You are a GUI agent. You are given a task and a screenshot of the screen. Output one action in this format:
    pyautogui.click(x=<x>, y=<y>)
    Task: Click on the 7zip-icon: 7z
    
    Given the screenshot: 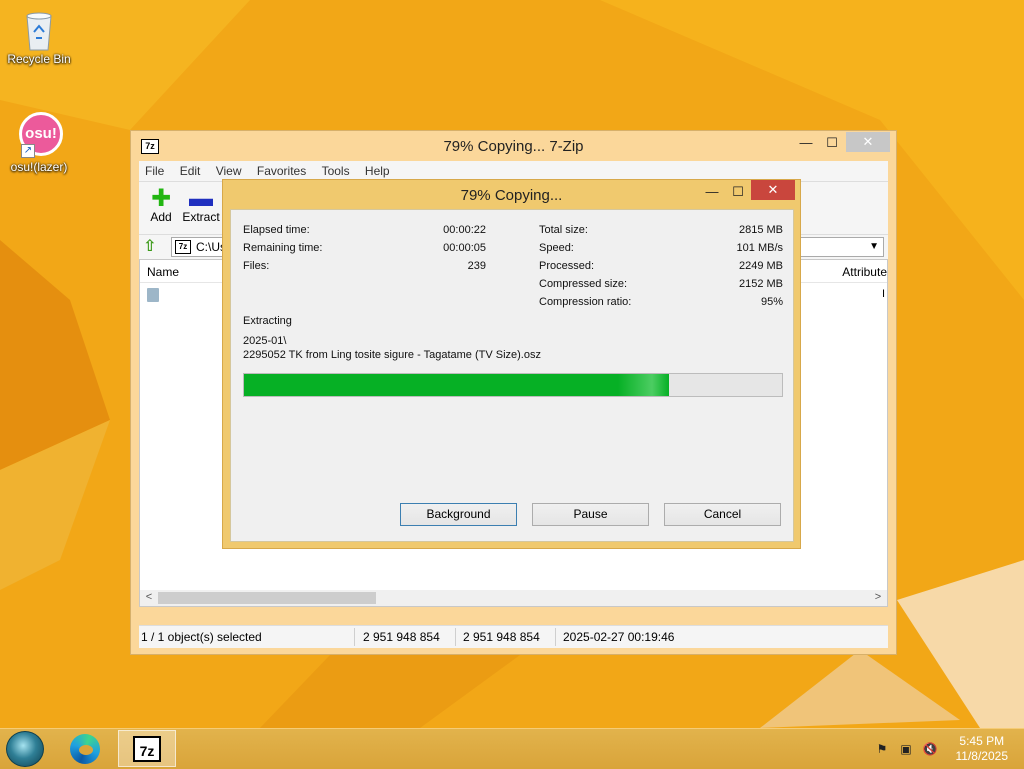 What is the action you would take?
    pyautogui.click(x=147, y=749)
    